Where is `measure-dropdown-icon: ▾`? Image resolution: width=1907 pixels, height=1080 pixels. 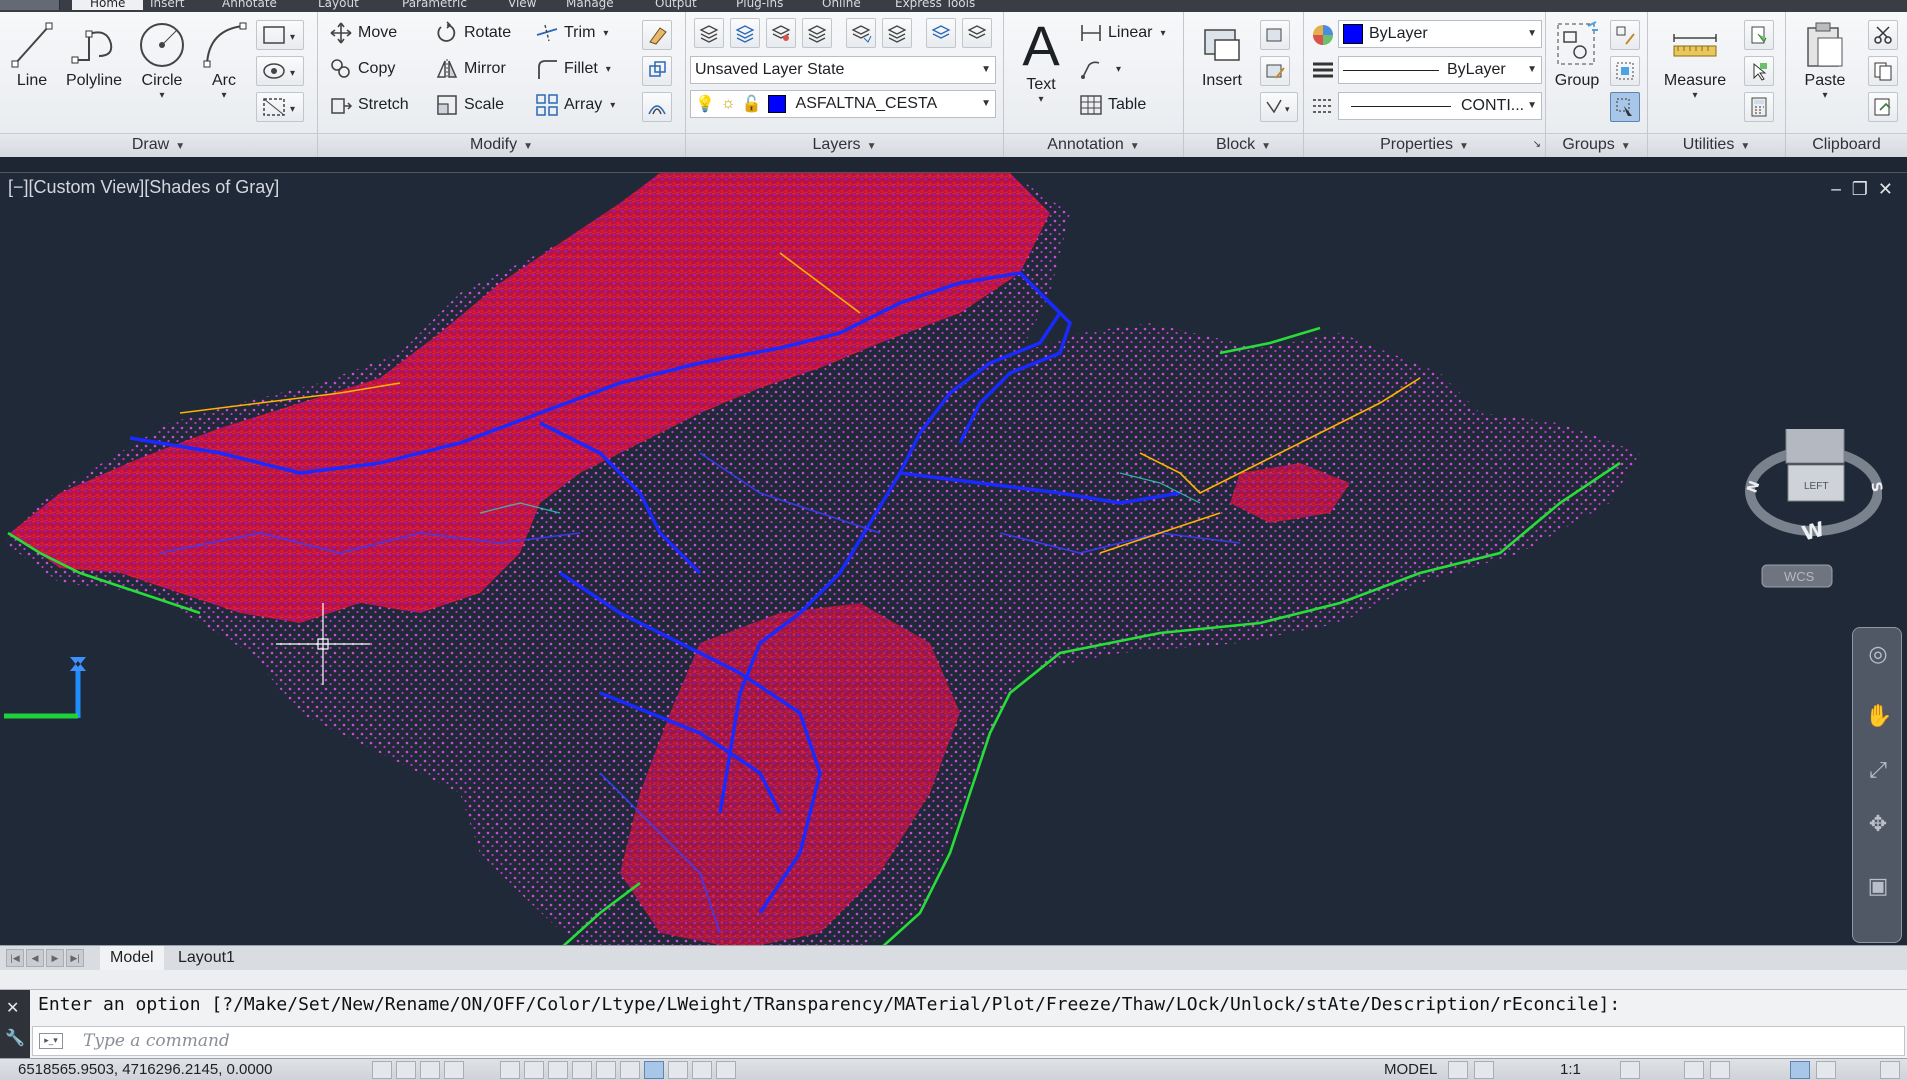 measure-dropdown-icon: ▾ is located at coordinates (1695, 95).